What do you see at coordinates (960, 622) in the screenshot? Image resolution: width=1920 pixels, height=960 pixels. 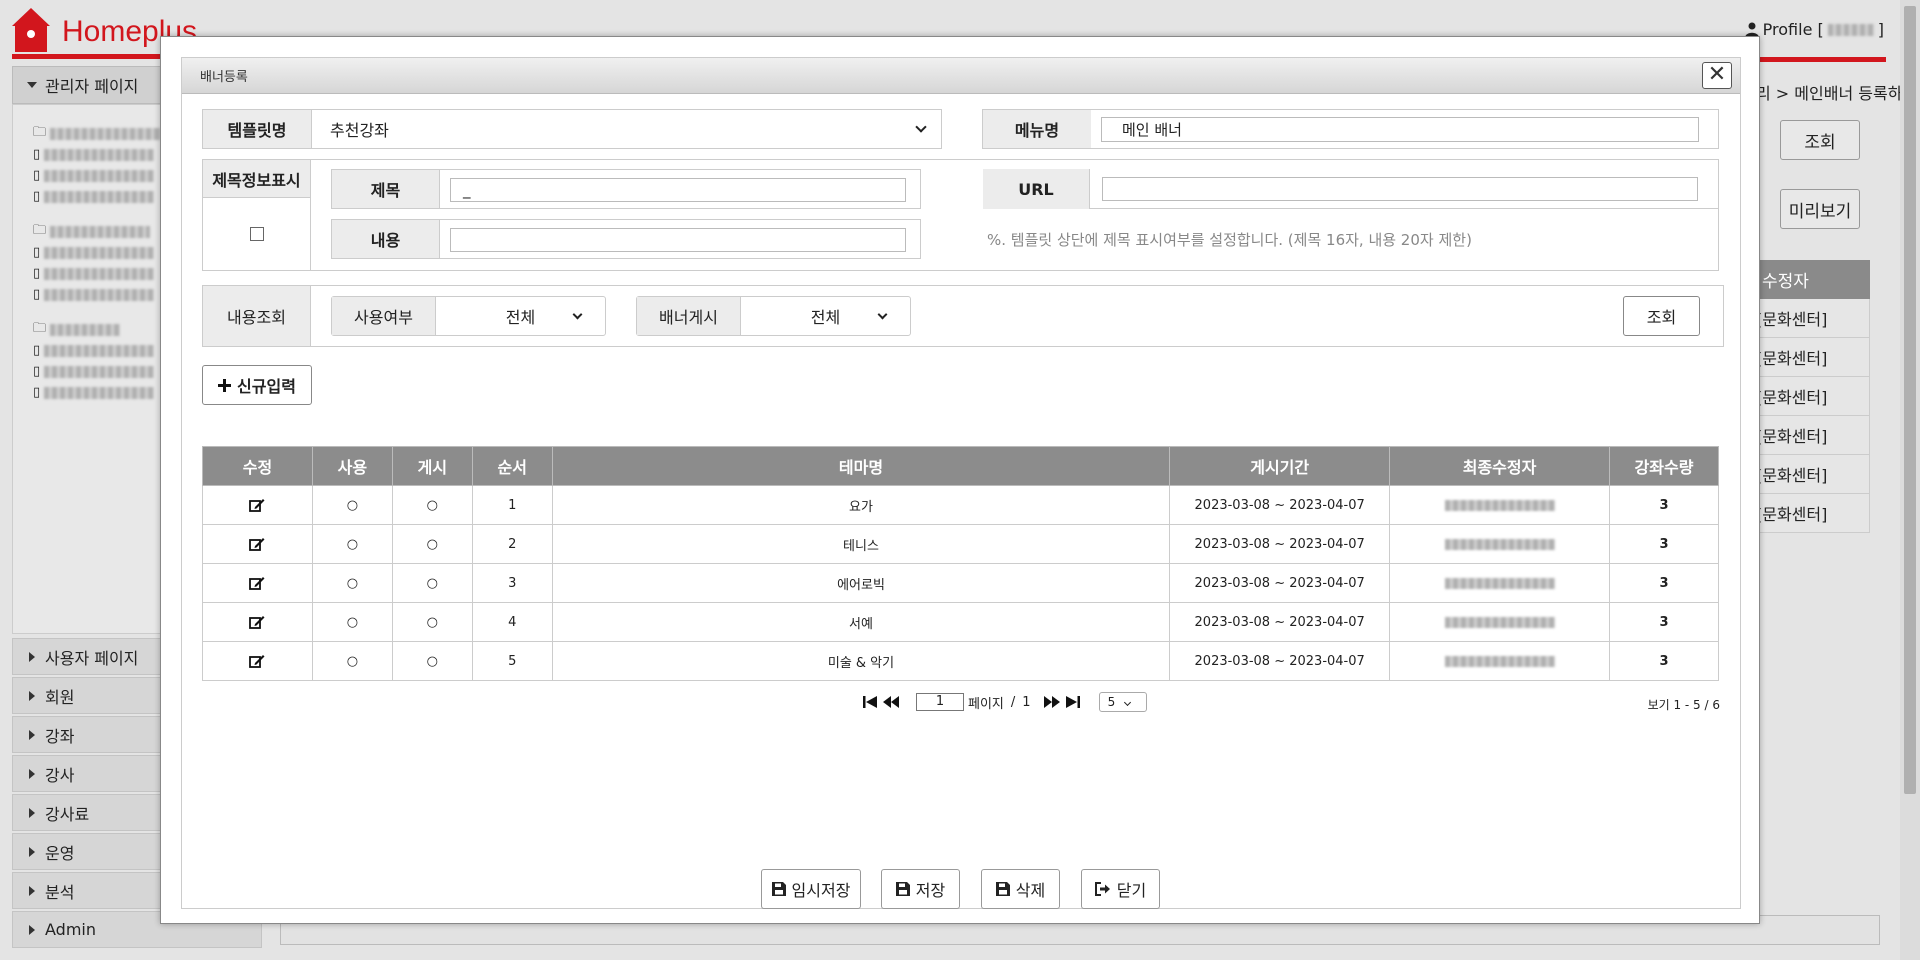 I see `table-row: ○ ○ 4 서예 2023-03-08 ~ 2023-04-07 3` at bounding box center [960, 622].